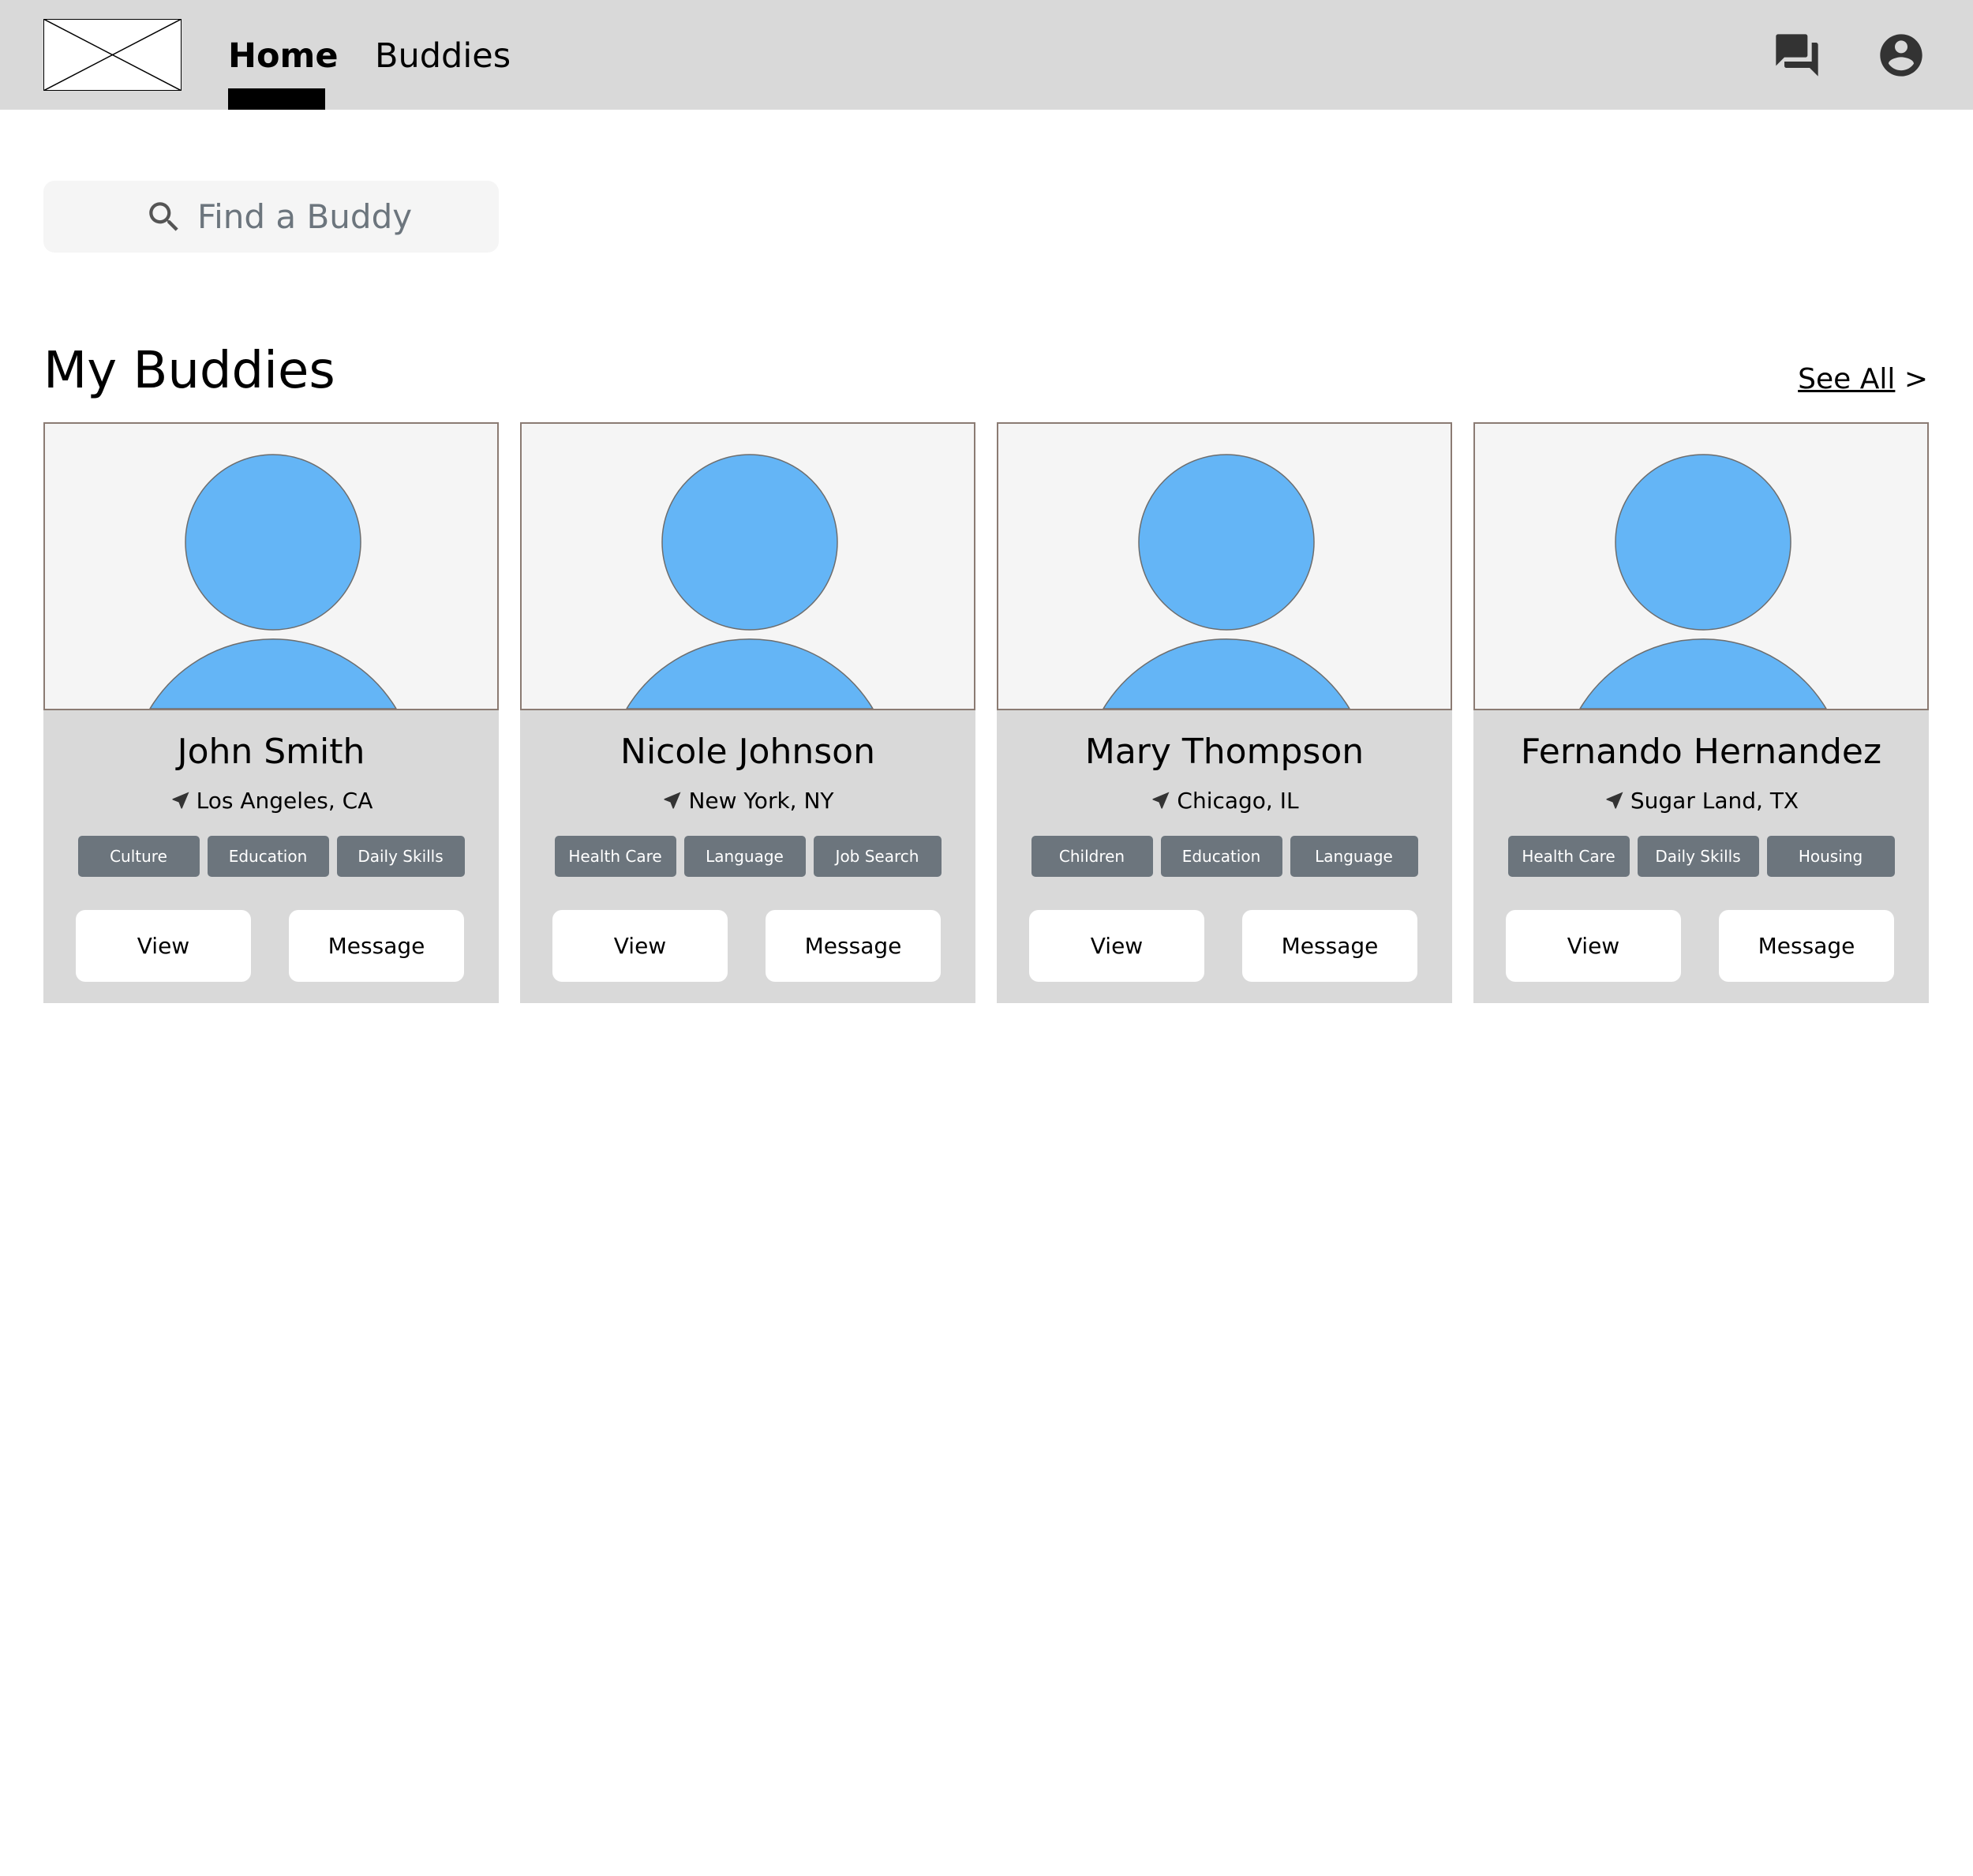  What do you see at coordinates (1714, 801) in the screenshot?
I see `buddy-location-text: Sugar Land, TX` at bounding box center [1714, 801].